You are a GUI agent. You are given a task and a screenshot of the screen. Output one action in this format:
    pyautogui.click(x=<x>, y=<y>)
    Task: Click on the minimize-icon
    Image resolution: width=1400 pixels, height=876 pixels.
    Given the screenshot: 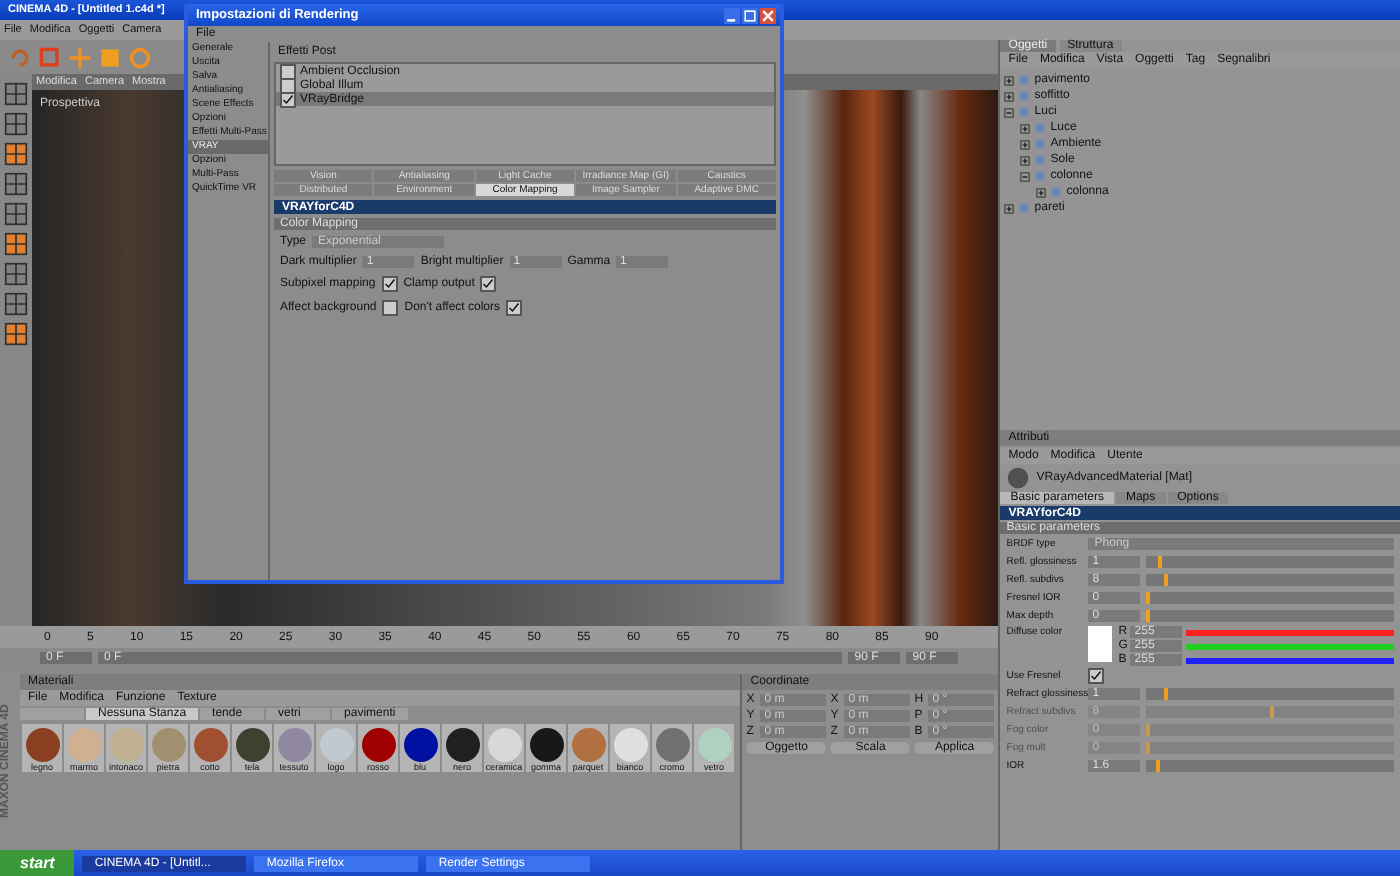 What is the action you would take?
    pyautogui.click(x=732, y=15)
    